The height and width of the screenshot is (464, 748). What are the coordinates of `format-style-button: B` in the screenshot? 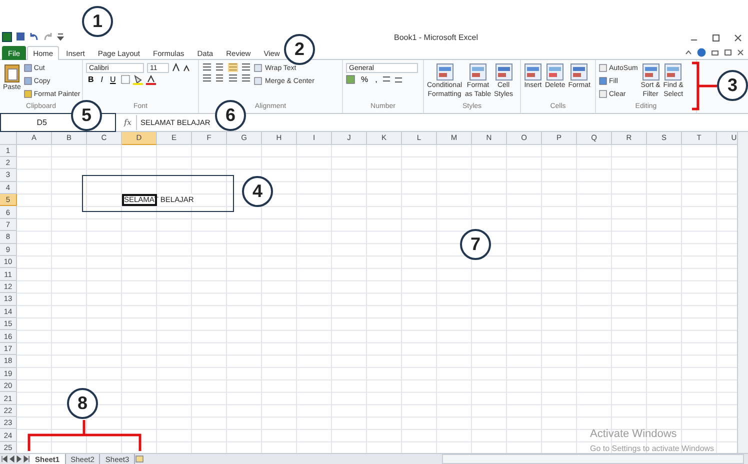 It's located at (91, 79).